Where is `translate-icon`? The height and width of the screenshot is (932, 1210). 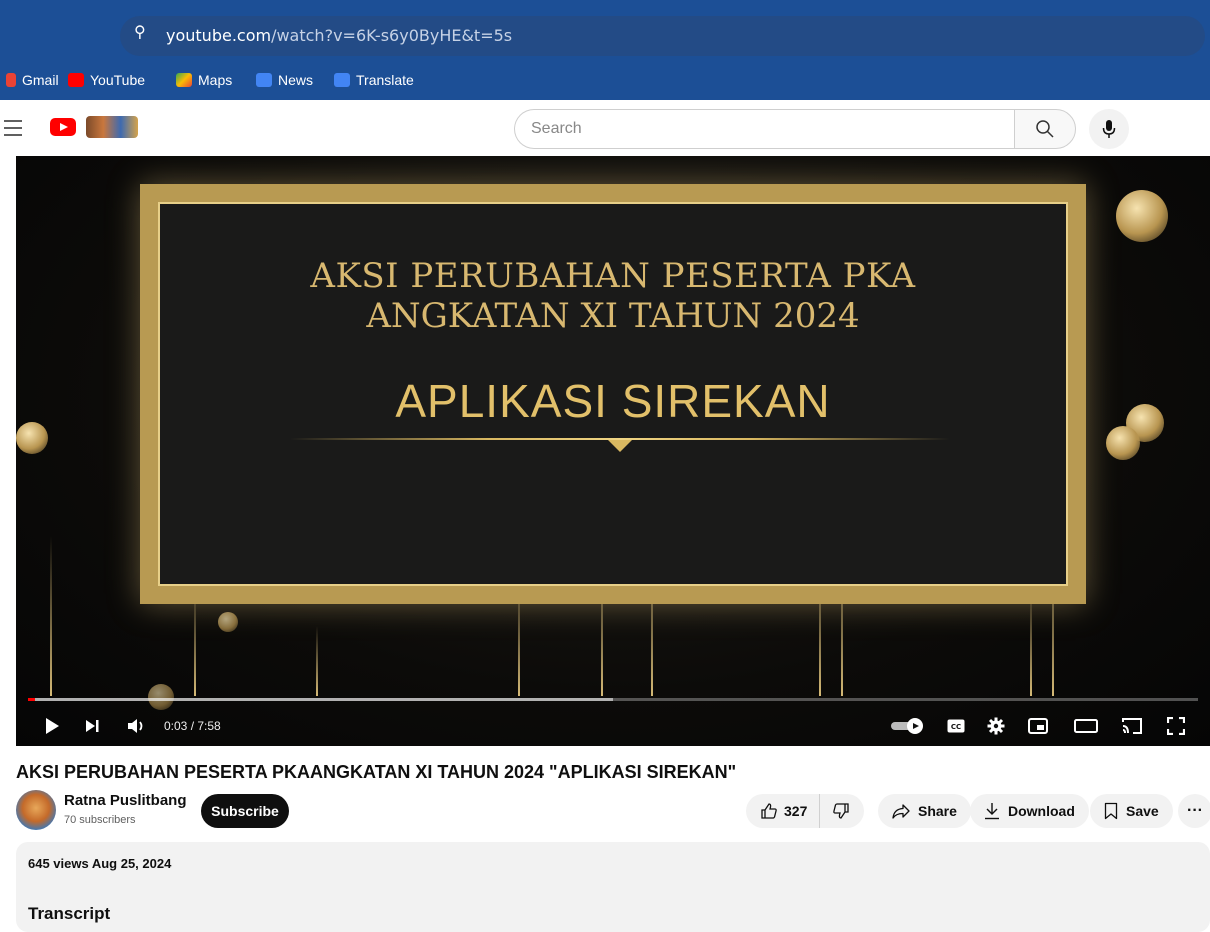
translate-icon is located at coordinates (342, 80).